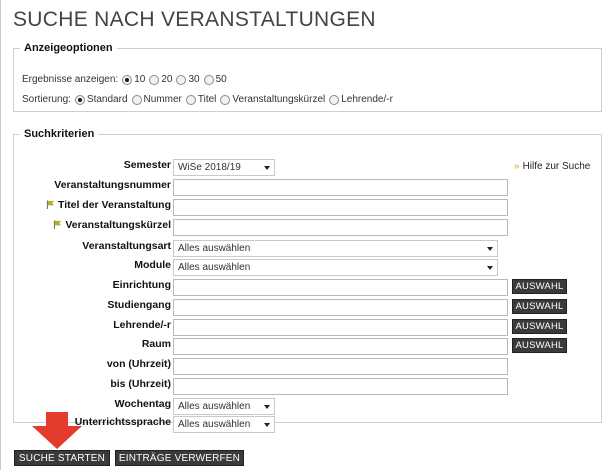 Image resolution: width=606 pixels, height=470 pixels. I want to click on results-50-label: 50, so click(221, 79).